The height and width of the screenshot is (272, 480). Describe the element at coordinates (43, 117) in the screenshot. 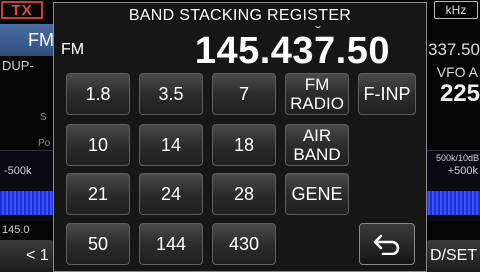

I see `s-meter-label: S` at that location.